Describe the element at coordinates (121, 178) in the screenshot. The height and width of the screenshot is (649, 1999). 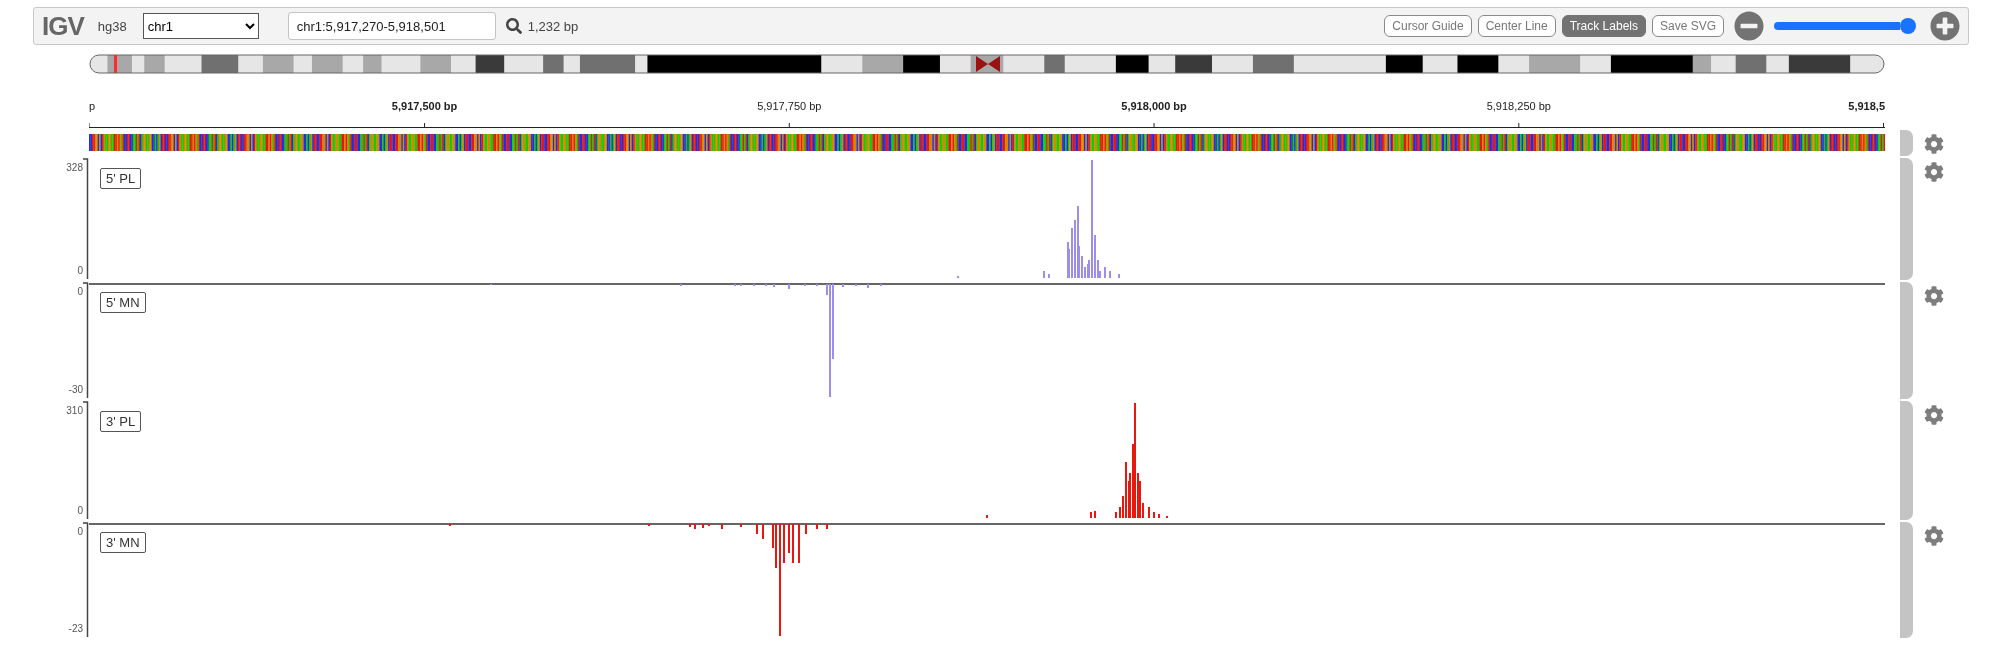
I see `track-label: 5' PL` at that location.